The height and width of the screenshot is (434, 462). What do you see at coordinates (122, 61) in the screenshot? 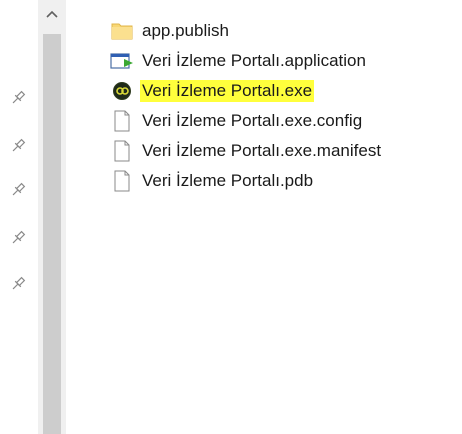
I see `application-manifest-icon` at bounding box center [122, 61].